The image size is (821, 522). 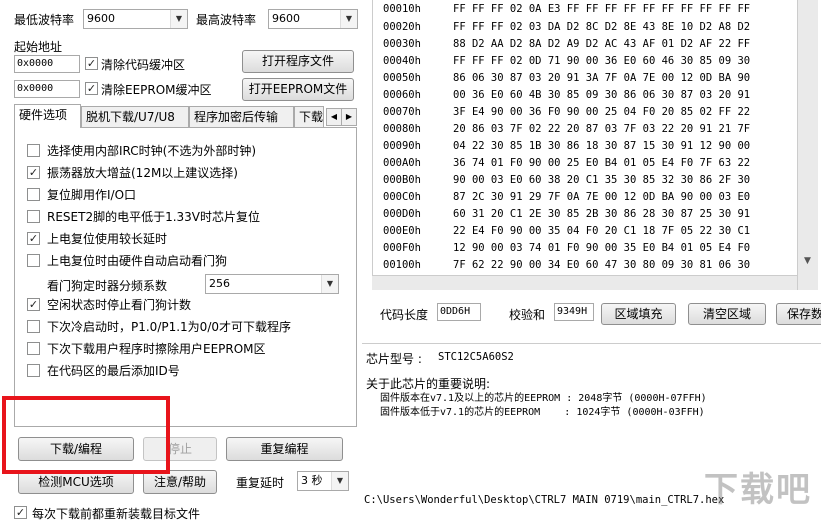 What do you see at coordinates (284, 449) in the screenshot?
I see `reprogram-button: 重复编程` at bounding box center [284, 449].